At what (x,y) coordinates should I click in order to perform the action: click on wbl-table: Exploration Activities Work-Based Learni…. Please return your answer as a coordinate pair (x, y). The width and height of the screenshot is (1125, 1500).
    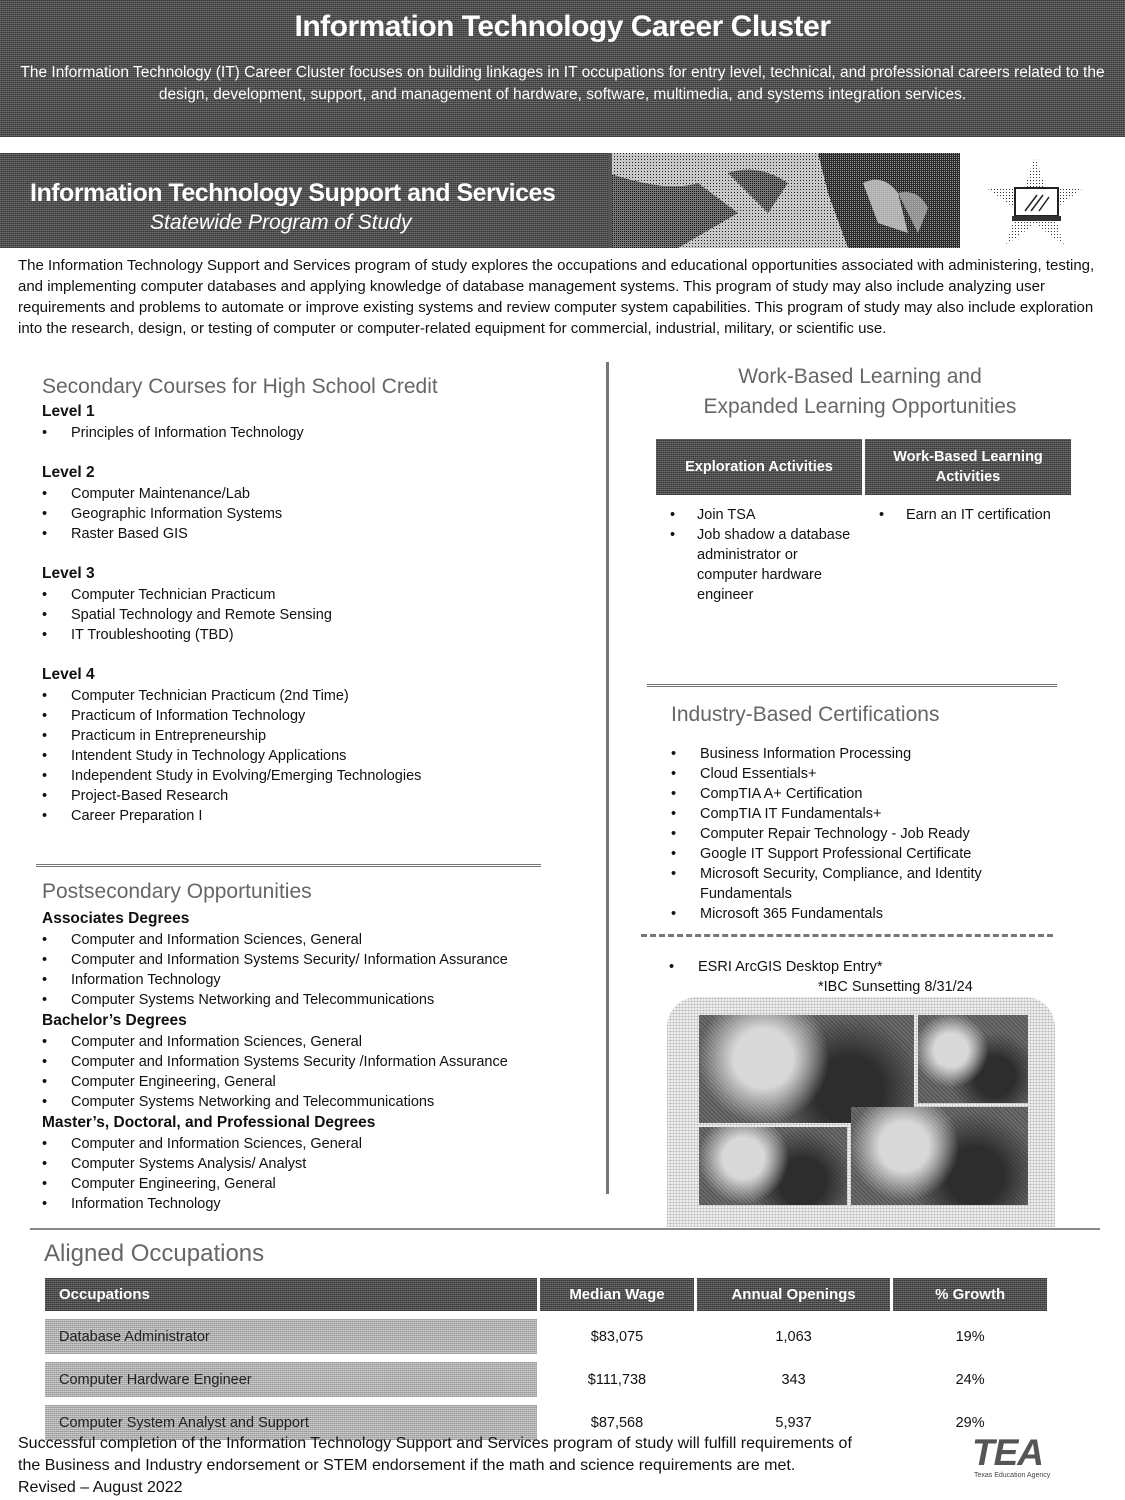
    Looking at the image, I should click on (863, 522).